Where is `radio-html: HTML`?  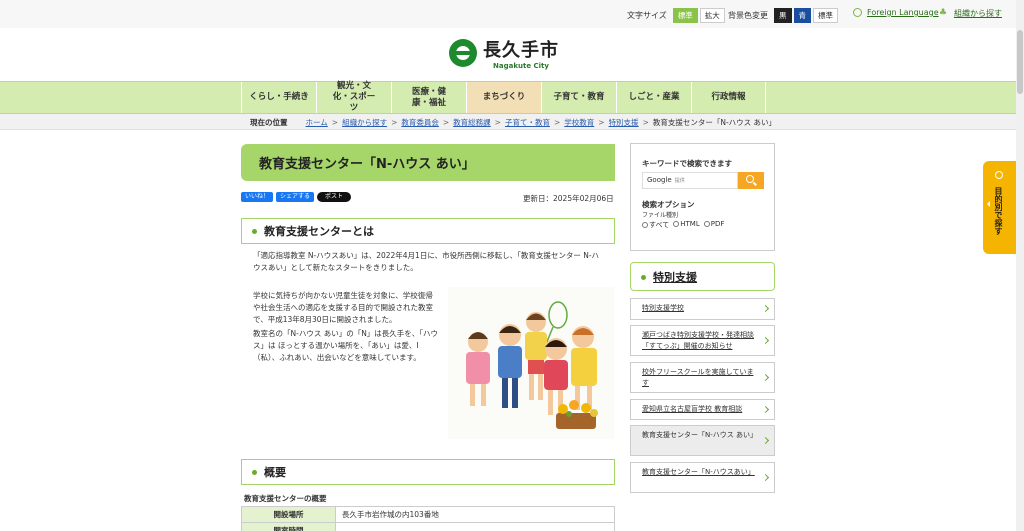 radio-html: HTML is located at coordinates (686, 225).